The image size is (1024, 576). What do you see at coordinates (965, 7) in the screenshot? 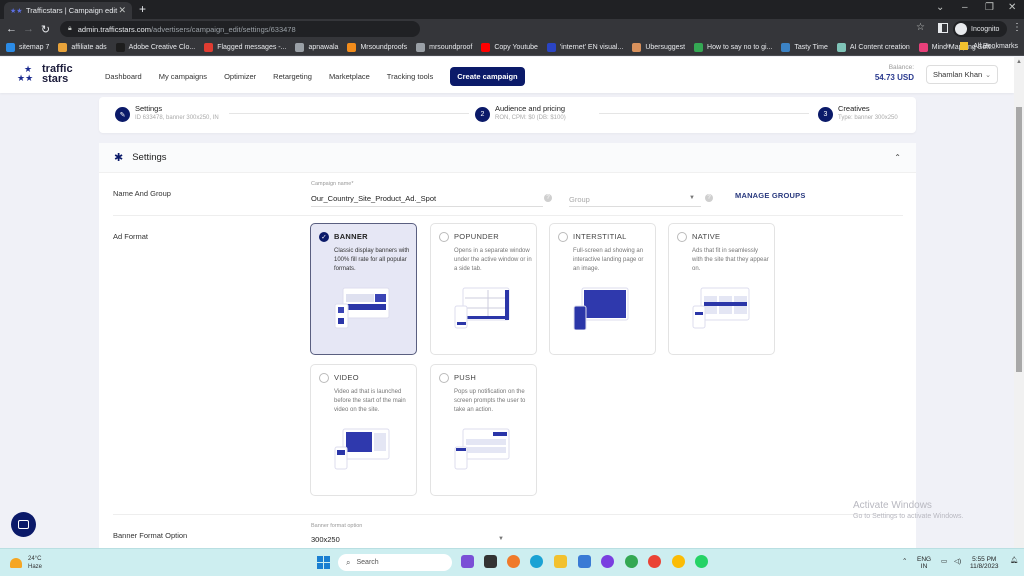
I see `minimize-icon: –` at bounding box center [965, 7].